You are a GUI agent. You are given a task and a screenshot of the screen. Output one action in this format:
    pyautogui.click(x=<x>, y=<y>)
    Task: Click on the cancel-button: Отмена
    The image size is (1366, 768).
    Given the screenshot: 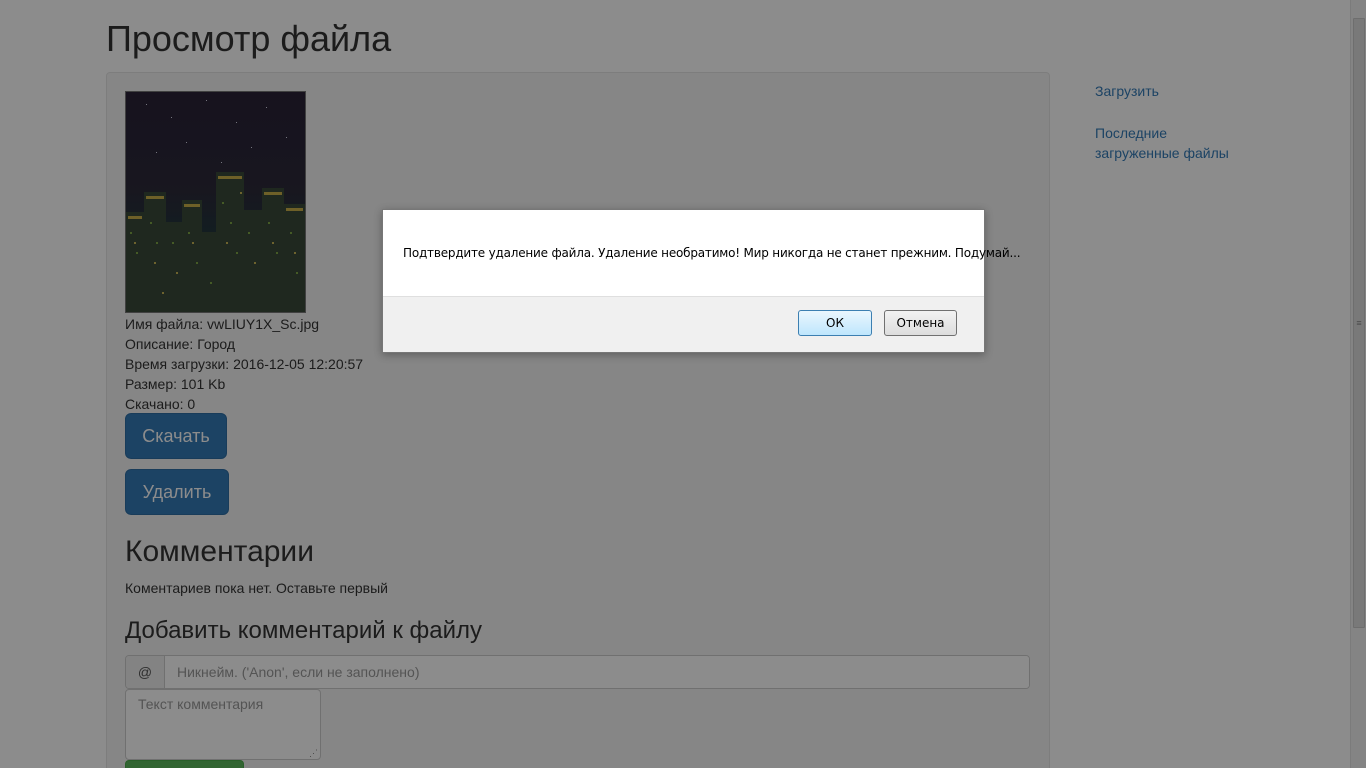 What is the action you would take?
    pyautogui.click(x=920, y=323)
    